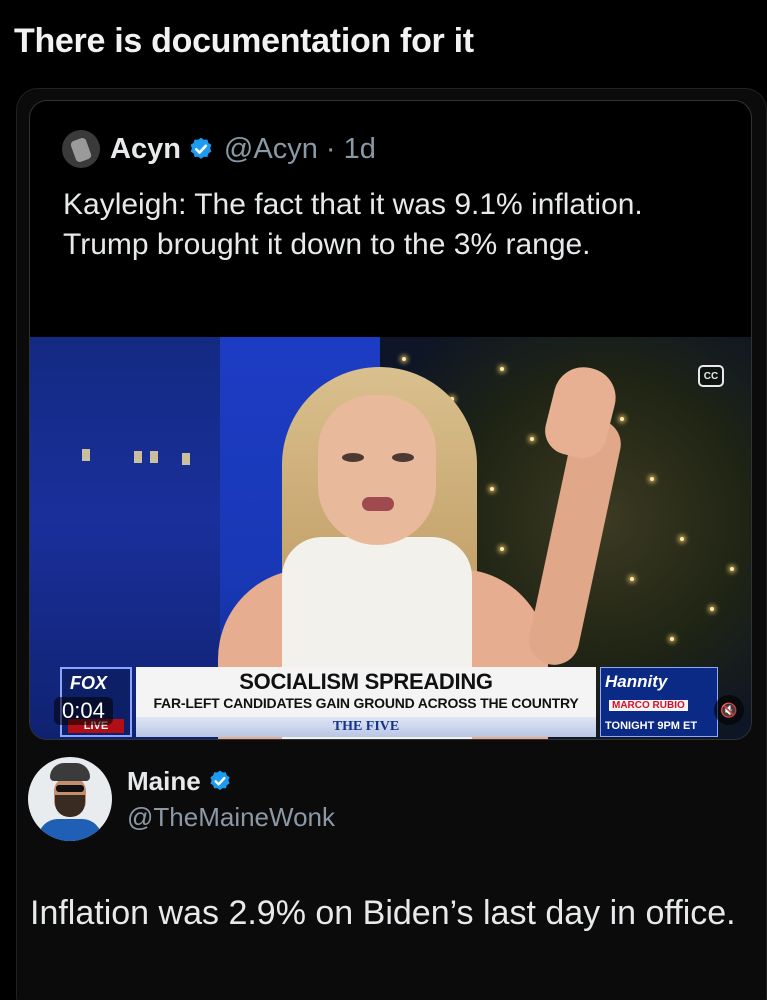 The width and height of the screenshot is (767, 1000). Describe the element at coordinates (89, 683) in the screenshot. I see `network-logo-text: FOX` at that location.